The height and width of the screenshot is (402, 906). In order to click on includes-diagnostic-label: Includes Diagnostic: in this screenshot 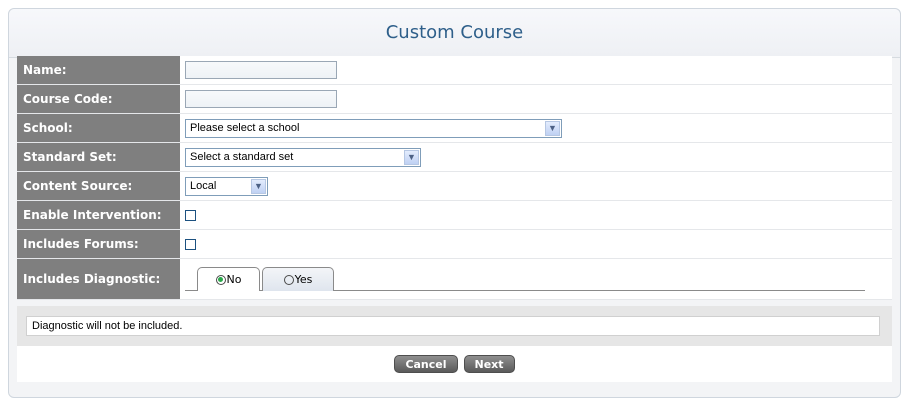, I will do `click(99, 279)`.